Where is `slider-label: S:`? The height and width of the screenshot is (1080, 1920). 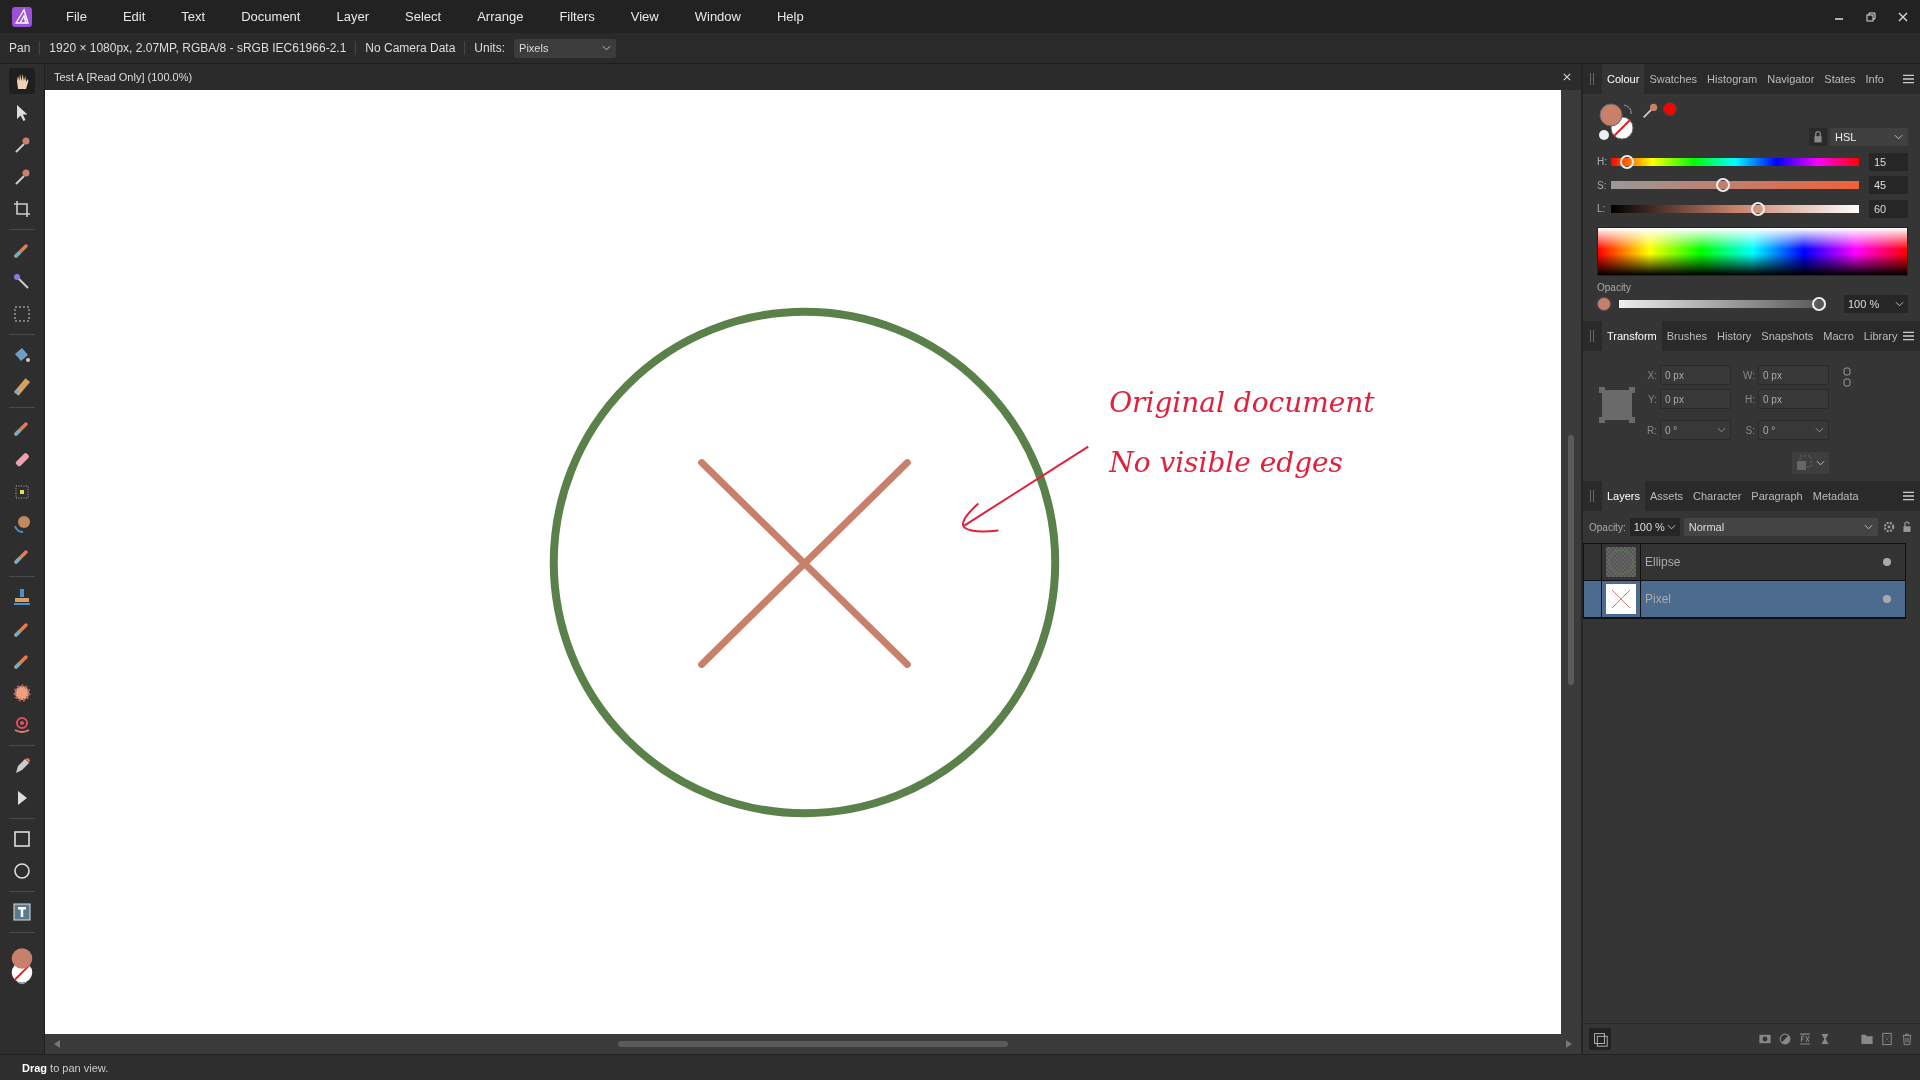 slider-label: S: is located at coordinates (1602, 185).